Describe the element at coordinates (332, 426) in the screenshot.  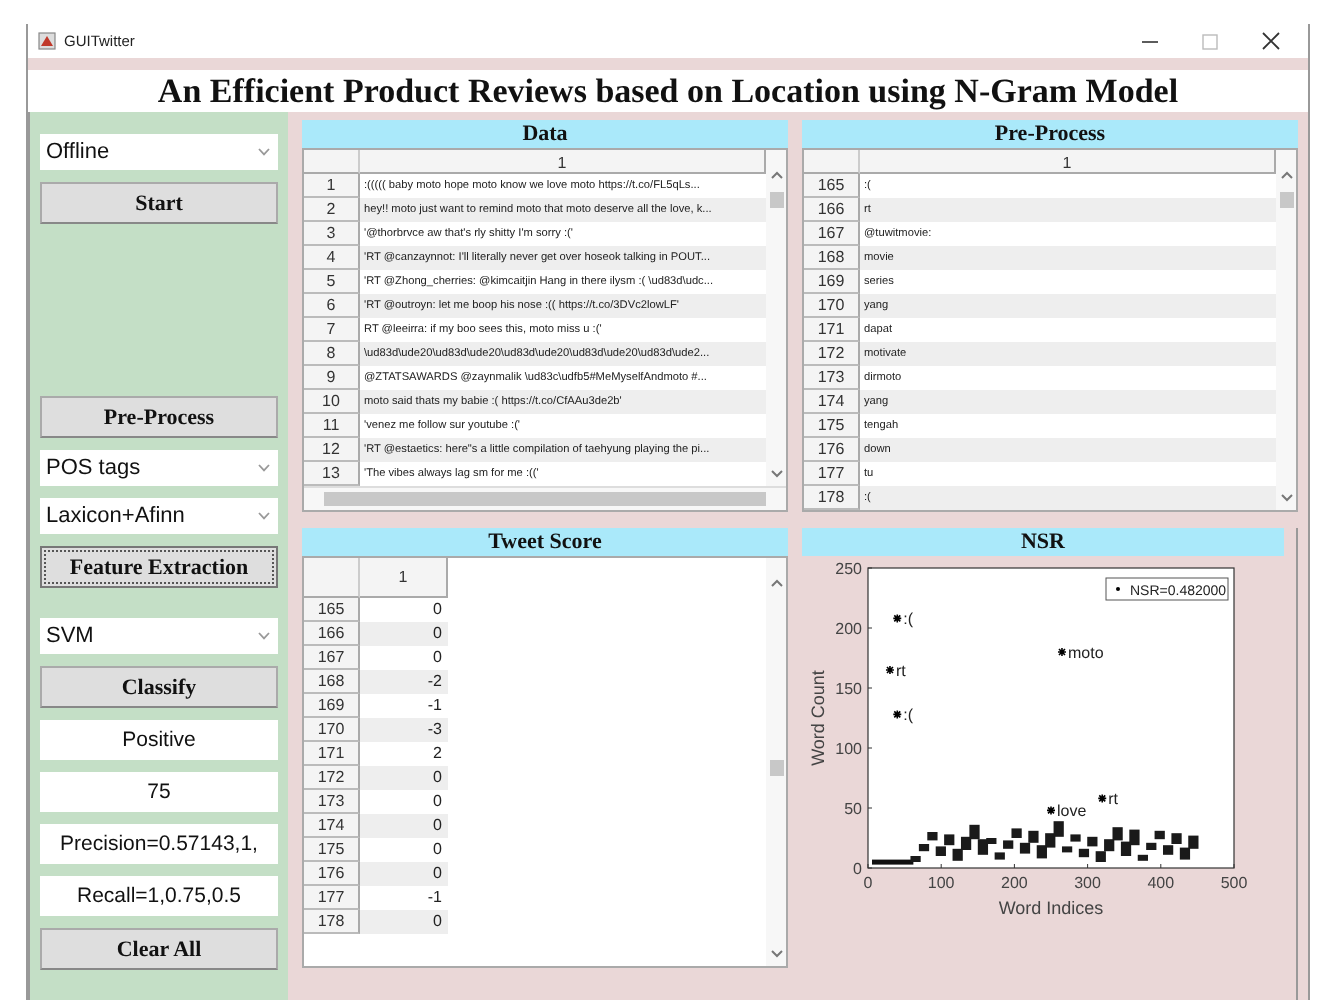
I see `row-number: 11` at that location.